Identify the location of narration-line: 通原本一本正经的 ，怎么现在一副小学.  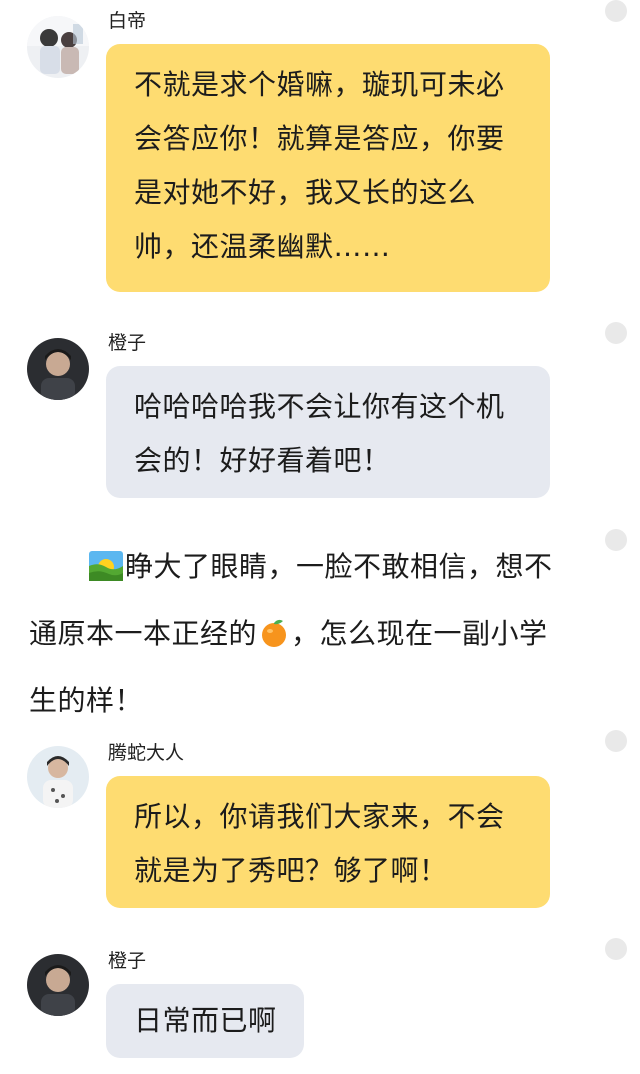
(309, 636).